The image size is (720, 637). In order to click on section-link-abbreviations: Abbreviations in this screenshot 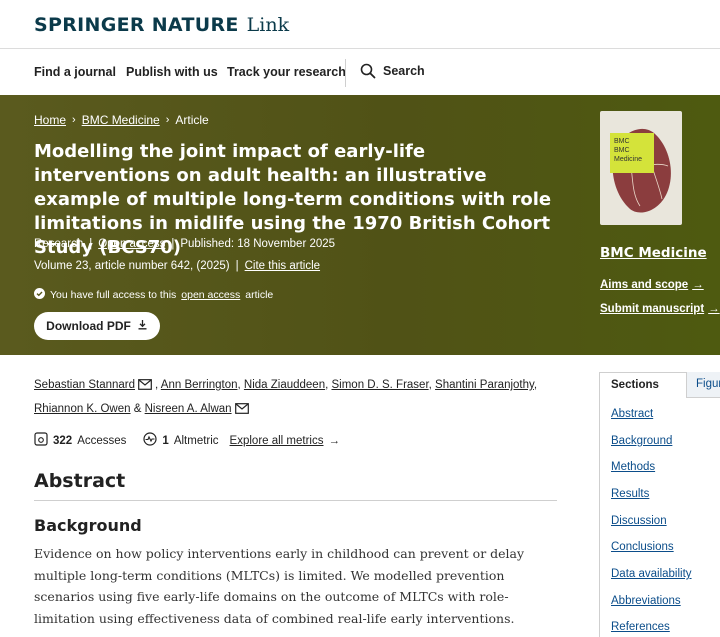, I will do `click(646, 601)`.